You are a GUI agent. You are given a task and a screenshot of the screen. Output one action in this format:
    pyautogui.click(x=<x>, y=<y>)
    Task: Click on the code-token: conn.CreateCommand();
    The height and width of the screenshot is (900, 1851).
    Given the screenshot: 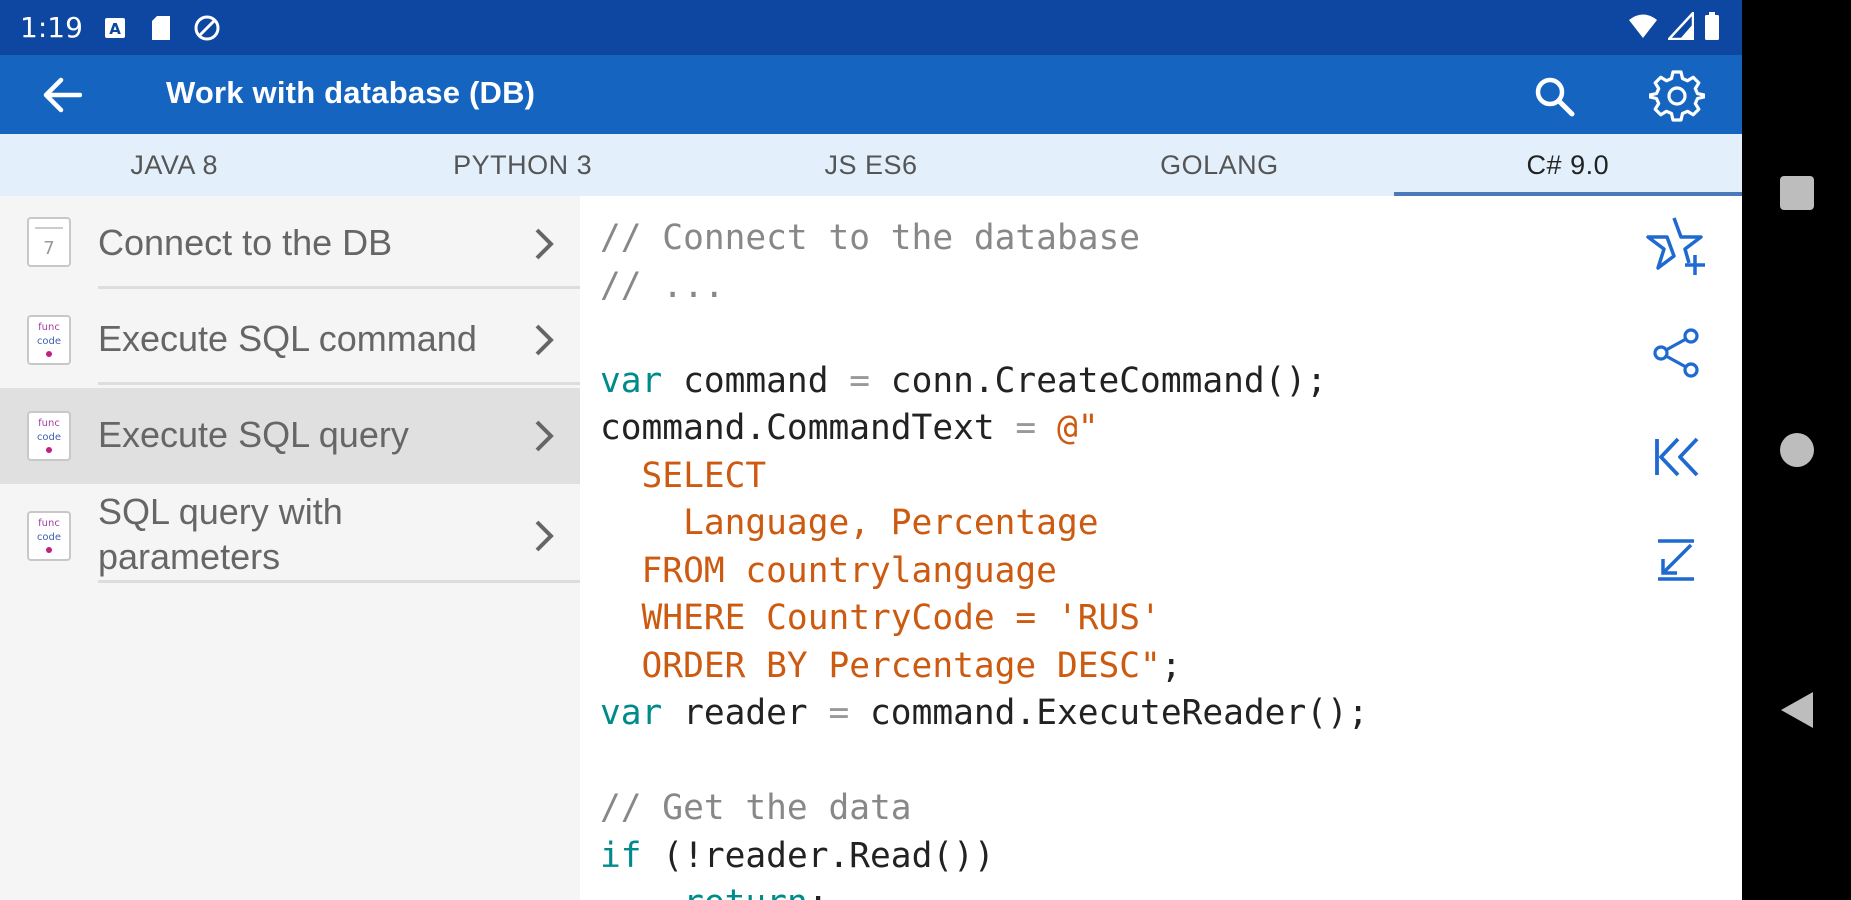 What is the action you would take?
    pyautogui.click(x=1098, y=380)
    